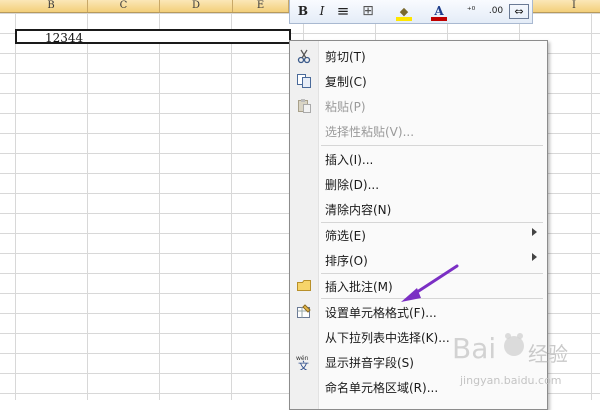 The height and width of the screenshot is (410, 600). What do you see at coordinates (322, 11) in the screenshot?
I see `italic-button: I` at bounding box center [322, 11].